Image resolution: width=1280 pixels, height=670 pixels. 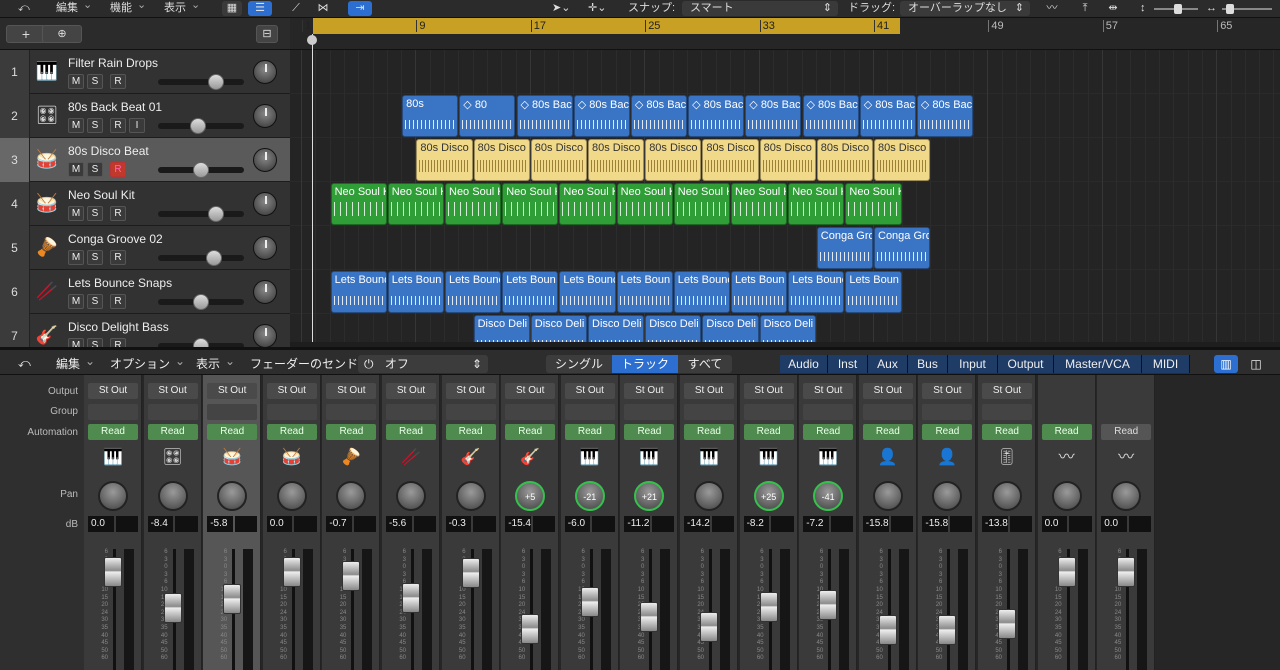 I want to click on pan-knob: -41, so click(x=828, y=496).